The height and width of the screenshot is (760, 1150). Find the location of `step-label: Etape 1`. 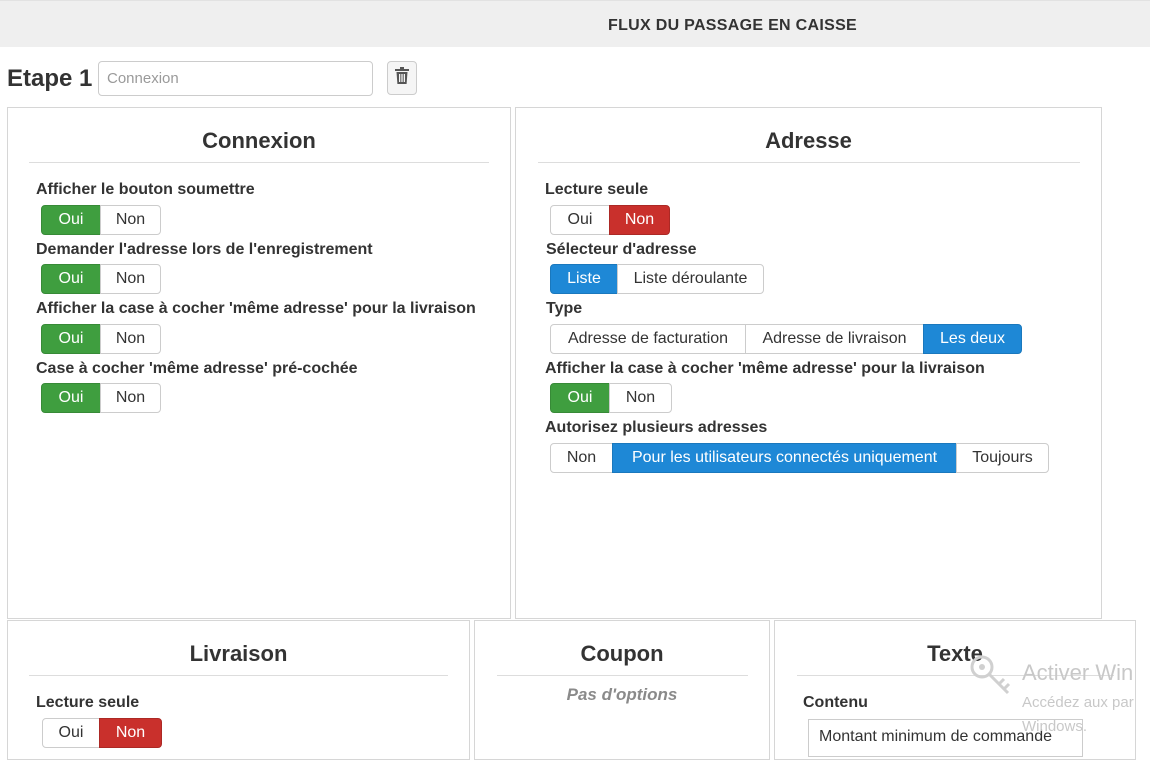

step-label: Etape 1 is located at coordinates (50, 78).